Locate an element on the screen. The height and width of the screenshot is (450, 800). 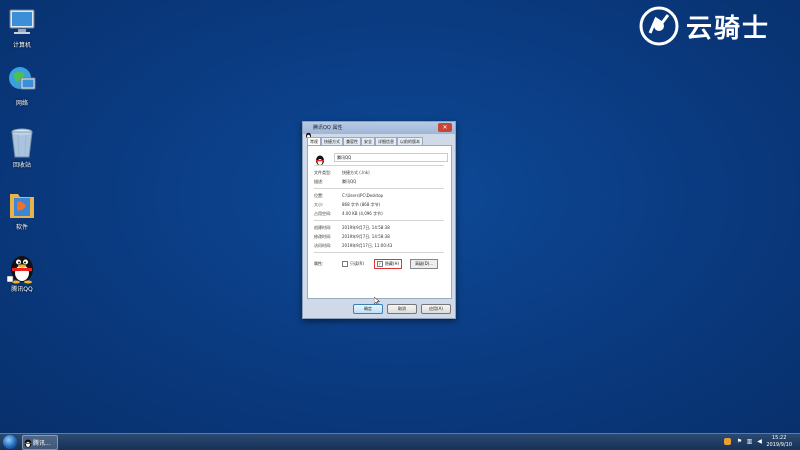
row-value: 4.00 KB (4,096 字节) is located at coordinates (362, 213).